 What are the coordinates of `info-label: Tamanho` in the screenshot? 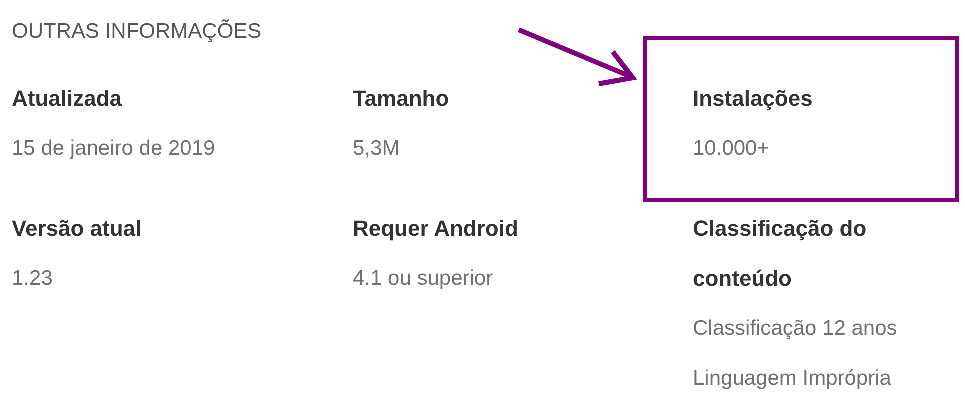 It's located at (401, 99).